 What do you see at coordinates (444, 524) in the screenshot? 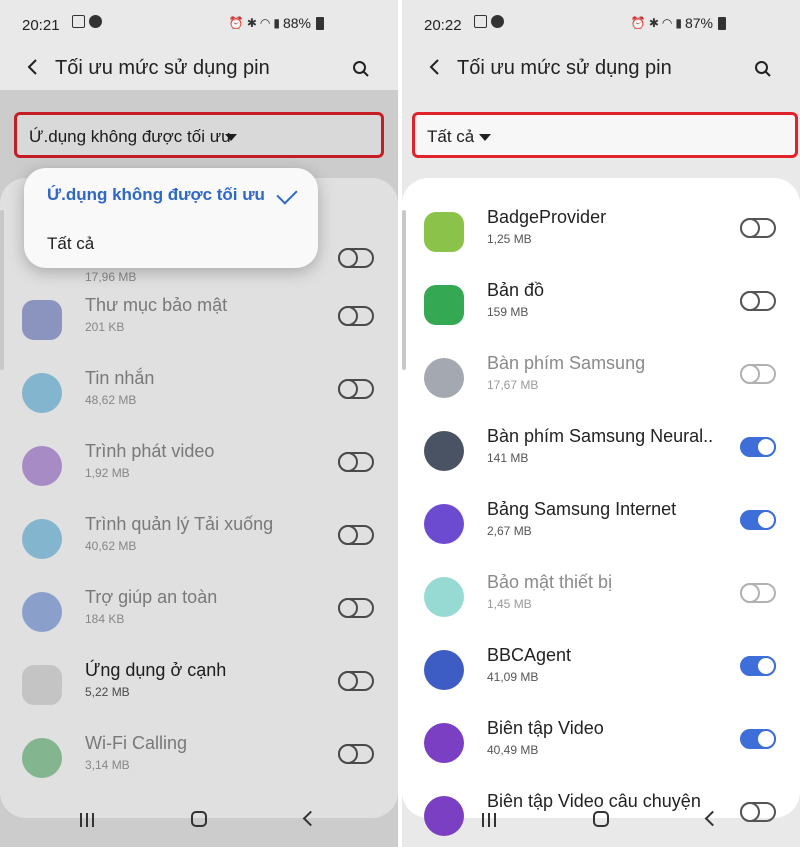
I see `internet-browser-icon` at bounding box center [444, 524].